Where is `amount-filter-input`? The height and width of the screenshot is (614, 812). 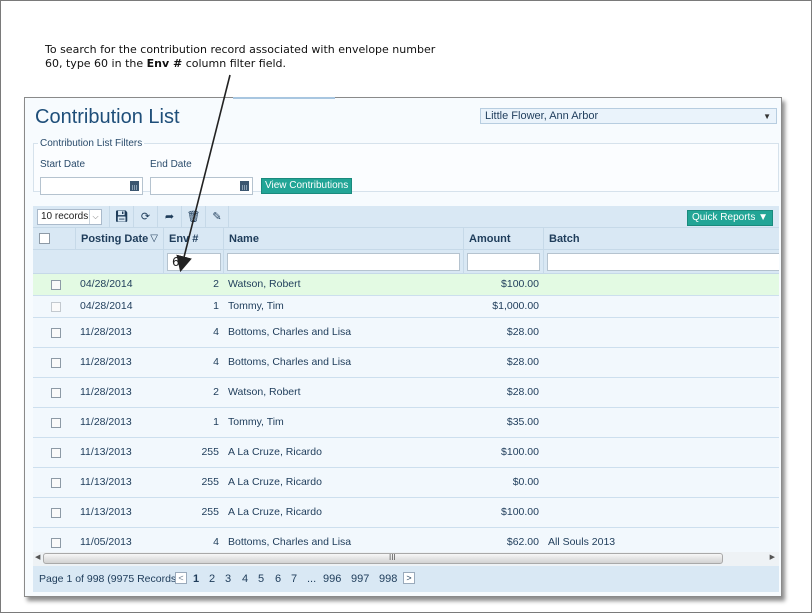 amount-filter-input is located at coordinates (503, 262).